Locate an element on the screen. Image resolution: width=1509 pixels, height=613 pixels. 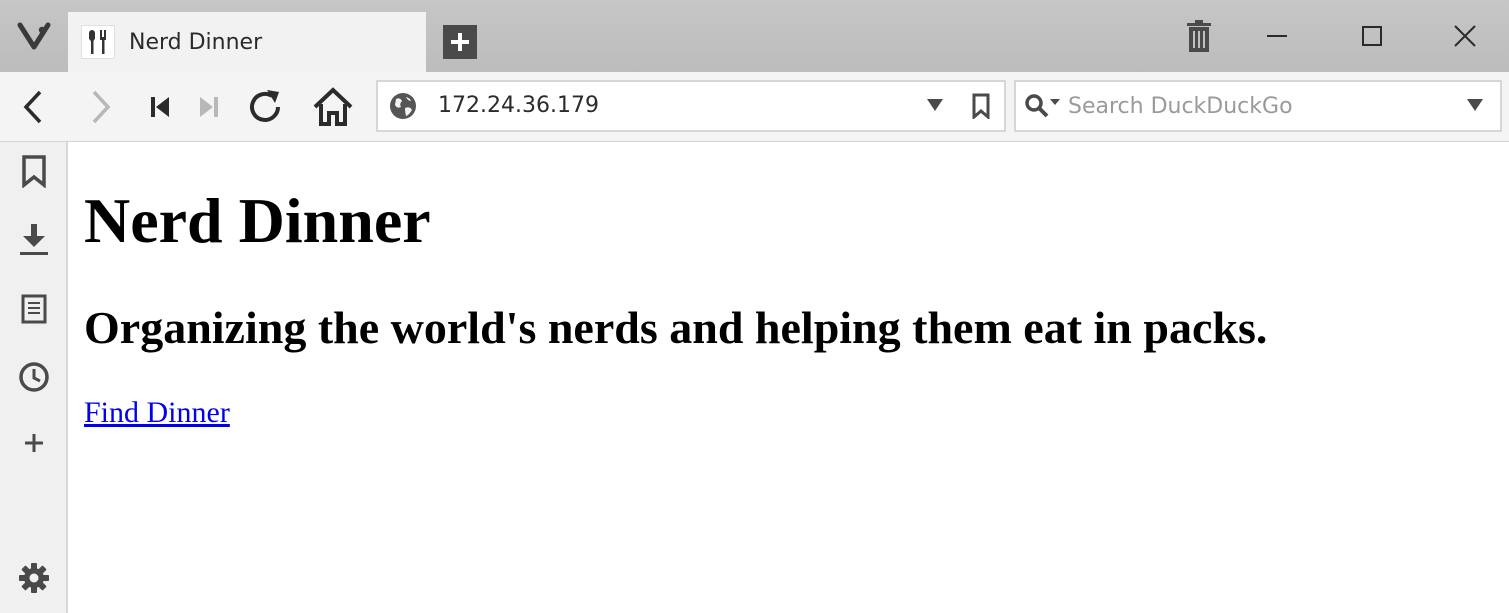
history-icon is located at coordinates (34, 377).